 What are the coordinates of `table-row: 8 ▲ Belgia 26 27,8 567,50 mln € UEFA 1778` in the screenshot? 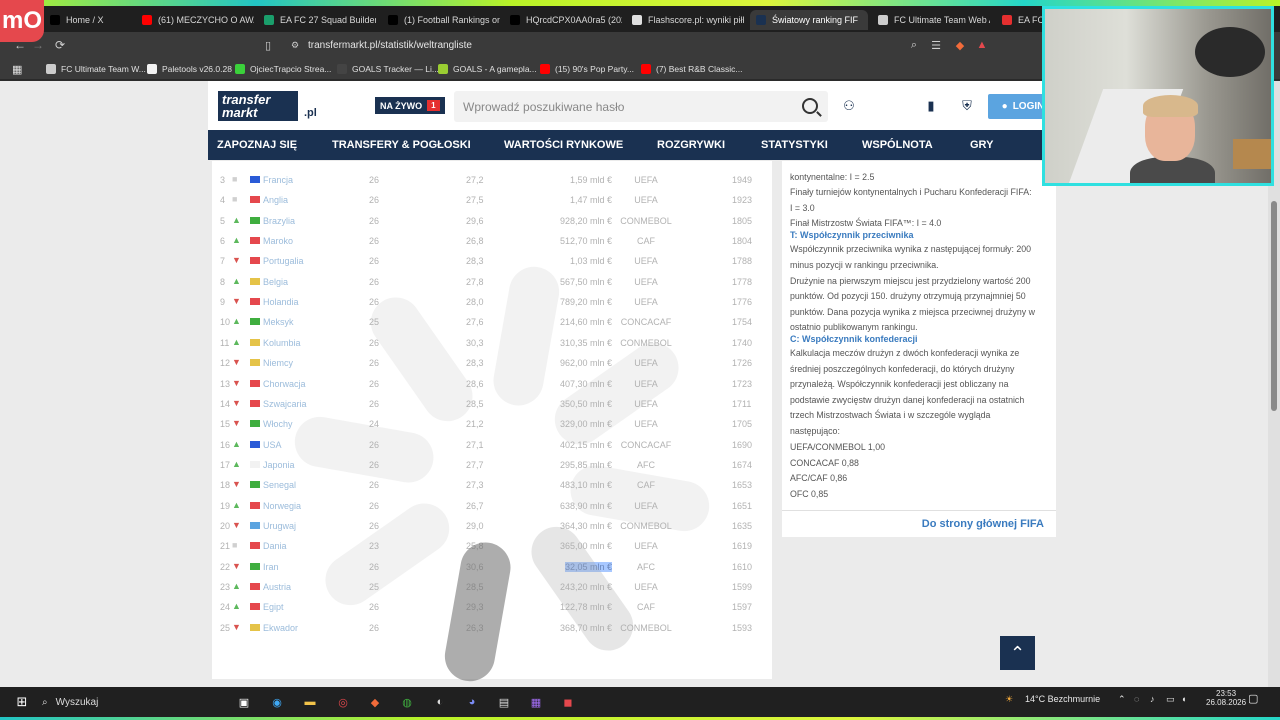 It's located at (492, 282).